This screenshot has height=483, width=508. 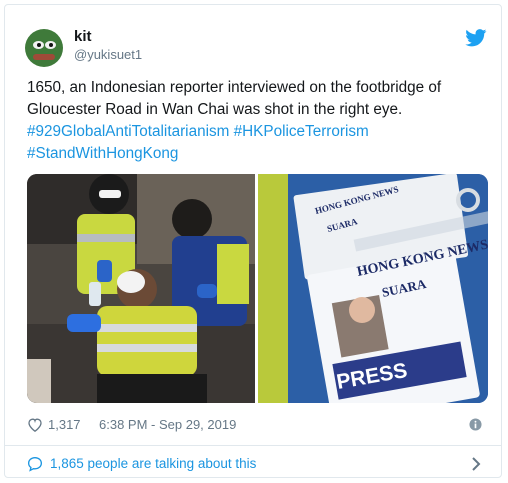 I want to click on speech-bubble-icon, so click(x=35, y=464).